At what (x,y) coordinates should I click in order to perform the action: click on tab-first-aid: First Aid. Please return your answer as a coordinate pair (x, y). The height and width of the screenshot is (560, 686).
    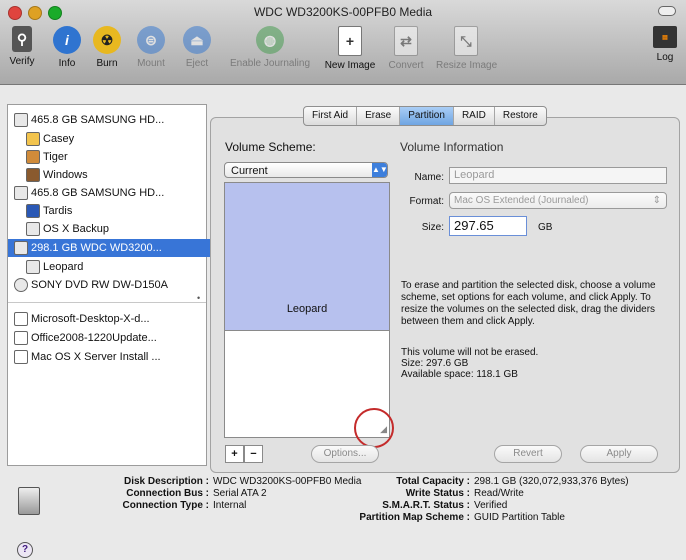
    Looking at the image, I should click on (331, 116).